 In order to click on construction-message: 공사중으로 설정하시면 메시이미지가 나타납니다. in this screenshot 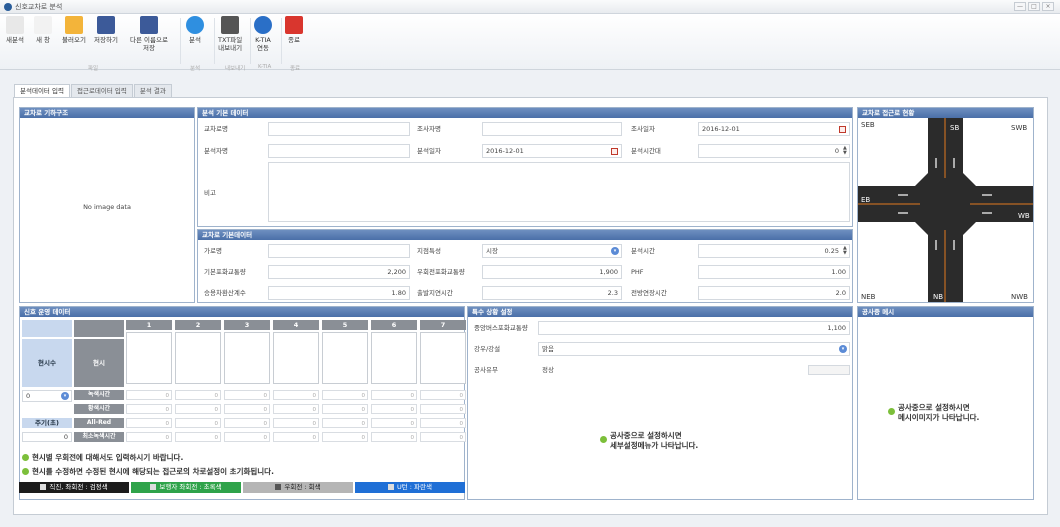, I will do `click(933, 413)`.